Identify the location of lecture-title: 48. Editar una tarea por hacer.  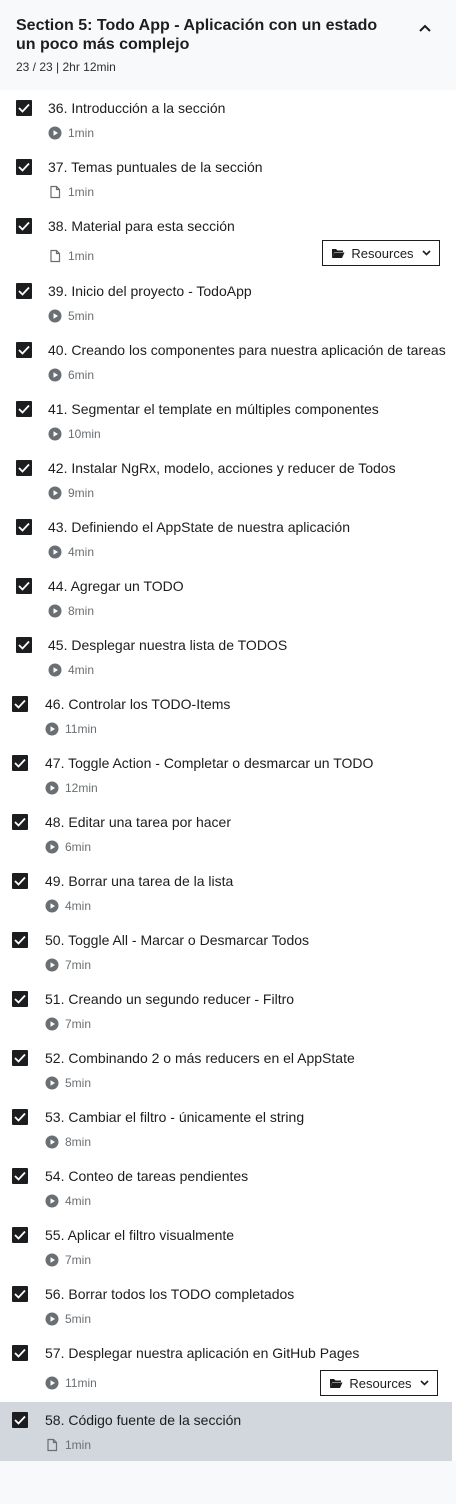
(138, 822).